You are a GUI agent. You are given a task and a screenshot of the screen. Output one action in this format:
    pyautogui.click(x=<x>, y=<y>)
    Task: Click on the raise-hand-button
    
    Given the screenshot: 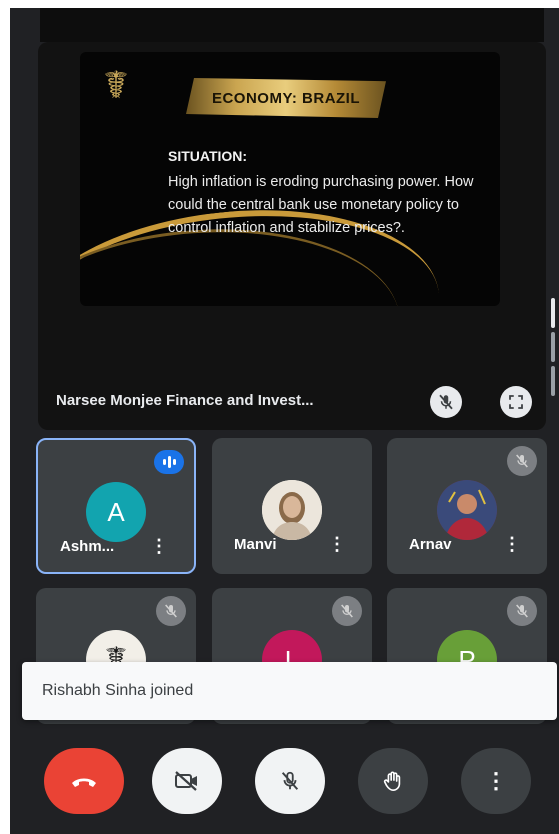 What is the action you would take?
    pyautogui.click(x=393, y=781)
    